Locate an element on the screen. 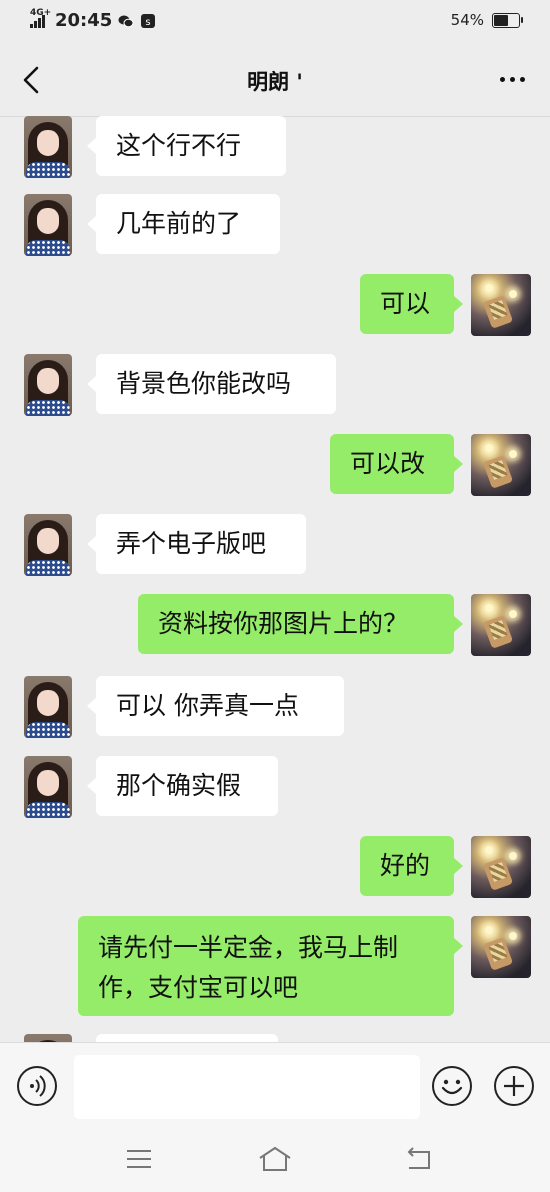  clock: 20:45 is located at coordinates (84, 20).